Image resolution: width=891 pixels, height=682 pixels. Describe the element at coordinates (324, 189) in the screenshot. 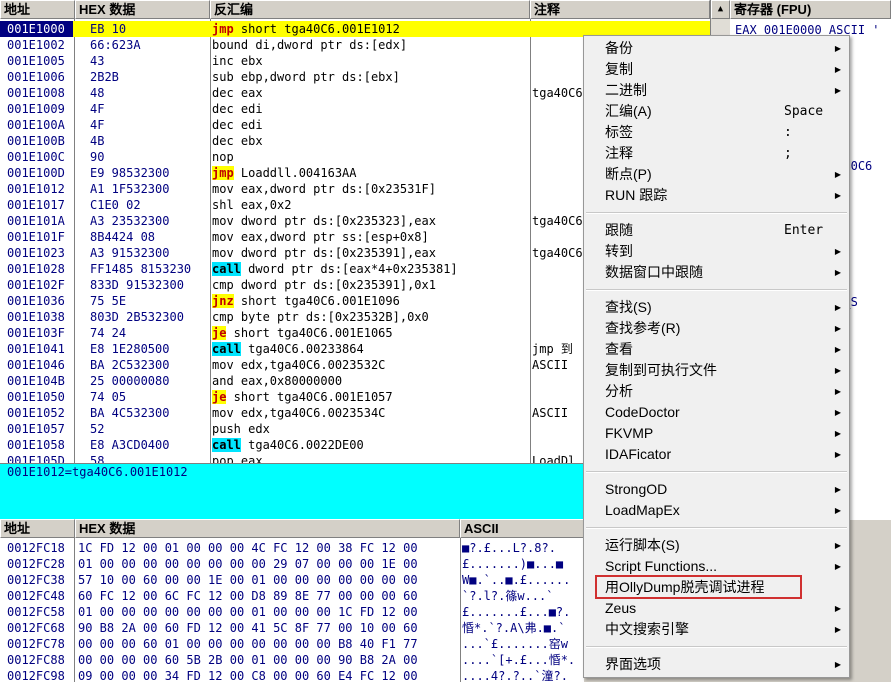

I see `row-disassembly: mov eax,dword ptr ds:[0x23531F]` at that location.